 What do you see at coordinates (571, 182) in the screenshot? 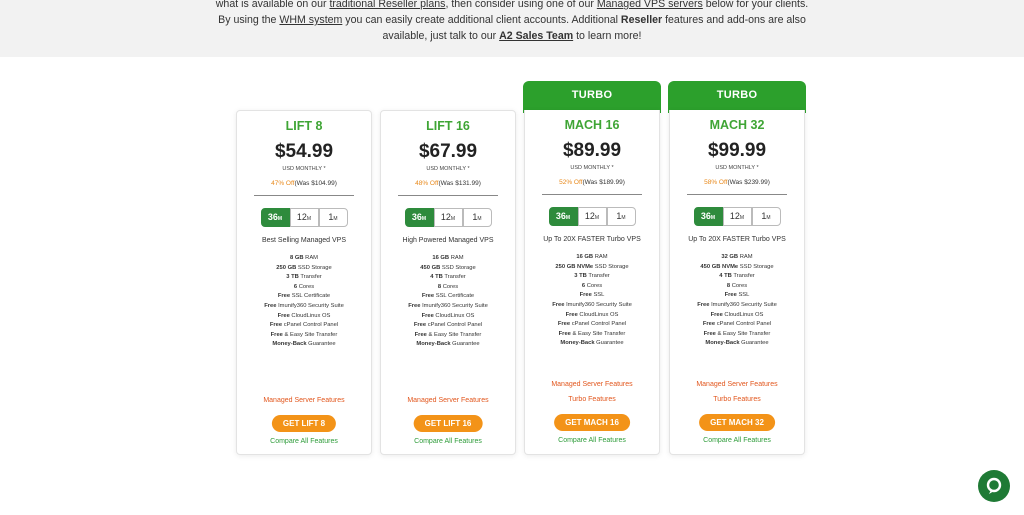
I see `discount-percent: 52% Off` at bounding box center [571, 182].